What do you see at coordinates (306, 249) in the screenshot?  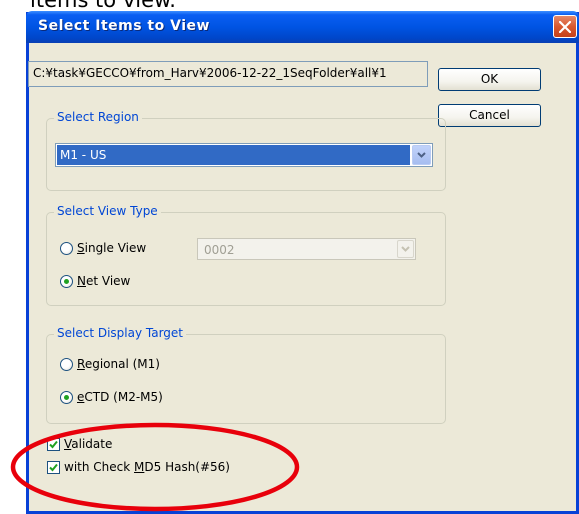 I see `view-number-dropdown: 0002` at bounding box center [306, 249].